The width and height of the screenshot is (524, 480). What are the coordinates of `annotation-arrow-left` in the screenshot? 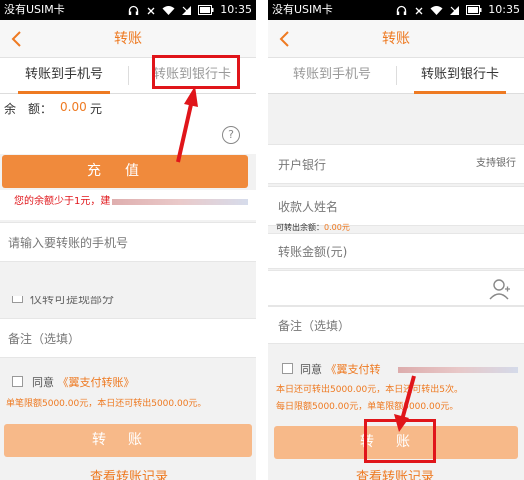 It's located at (187, 124).